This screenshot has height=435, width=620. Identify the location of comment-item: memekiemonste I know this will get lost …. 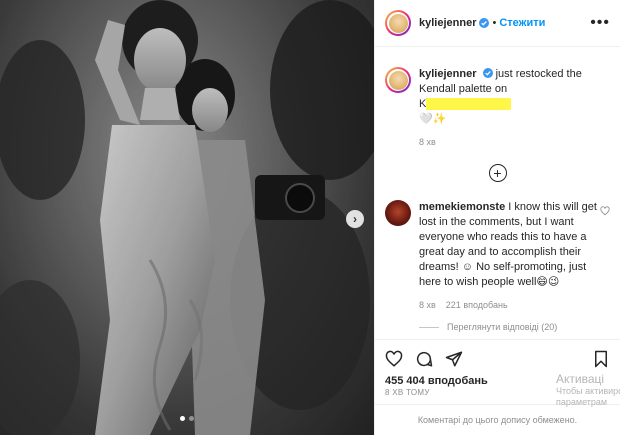
(497, 245).